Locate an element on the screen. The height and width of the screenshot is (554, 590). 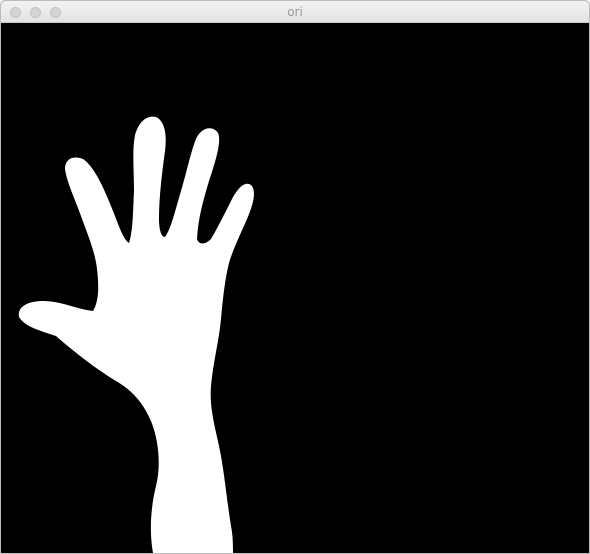
window-title: ori is located at coordinates (295, 12).